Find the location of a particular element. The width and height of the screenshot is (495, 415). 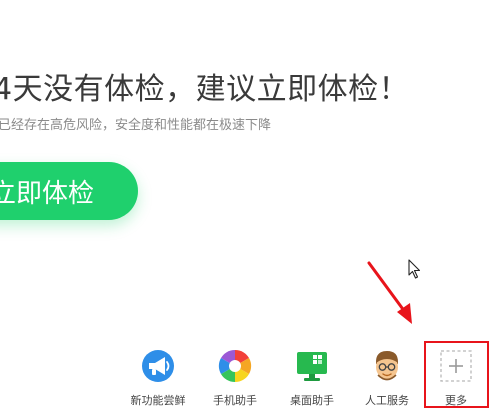

toolbar-item-new-features: 新功能尝鲜 is located at coordinates (158, 378).